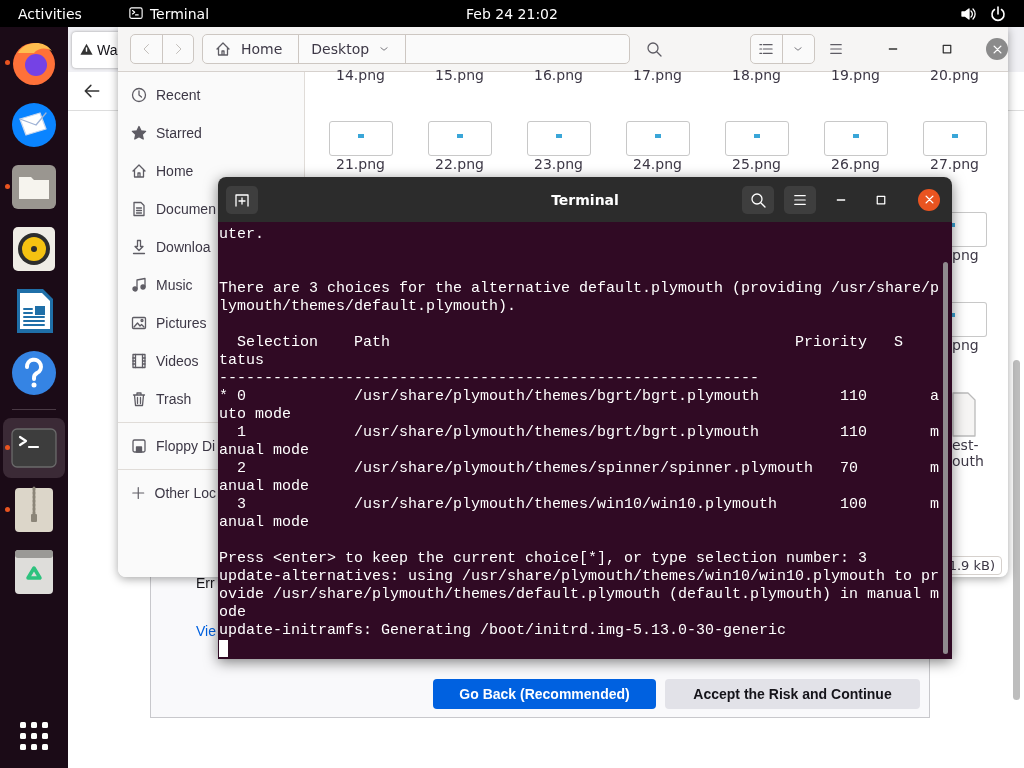 The image size is (1024, 768). I want to click on sidebar-item: Other Loc, so click(167, 493).